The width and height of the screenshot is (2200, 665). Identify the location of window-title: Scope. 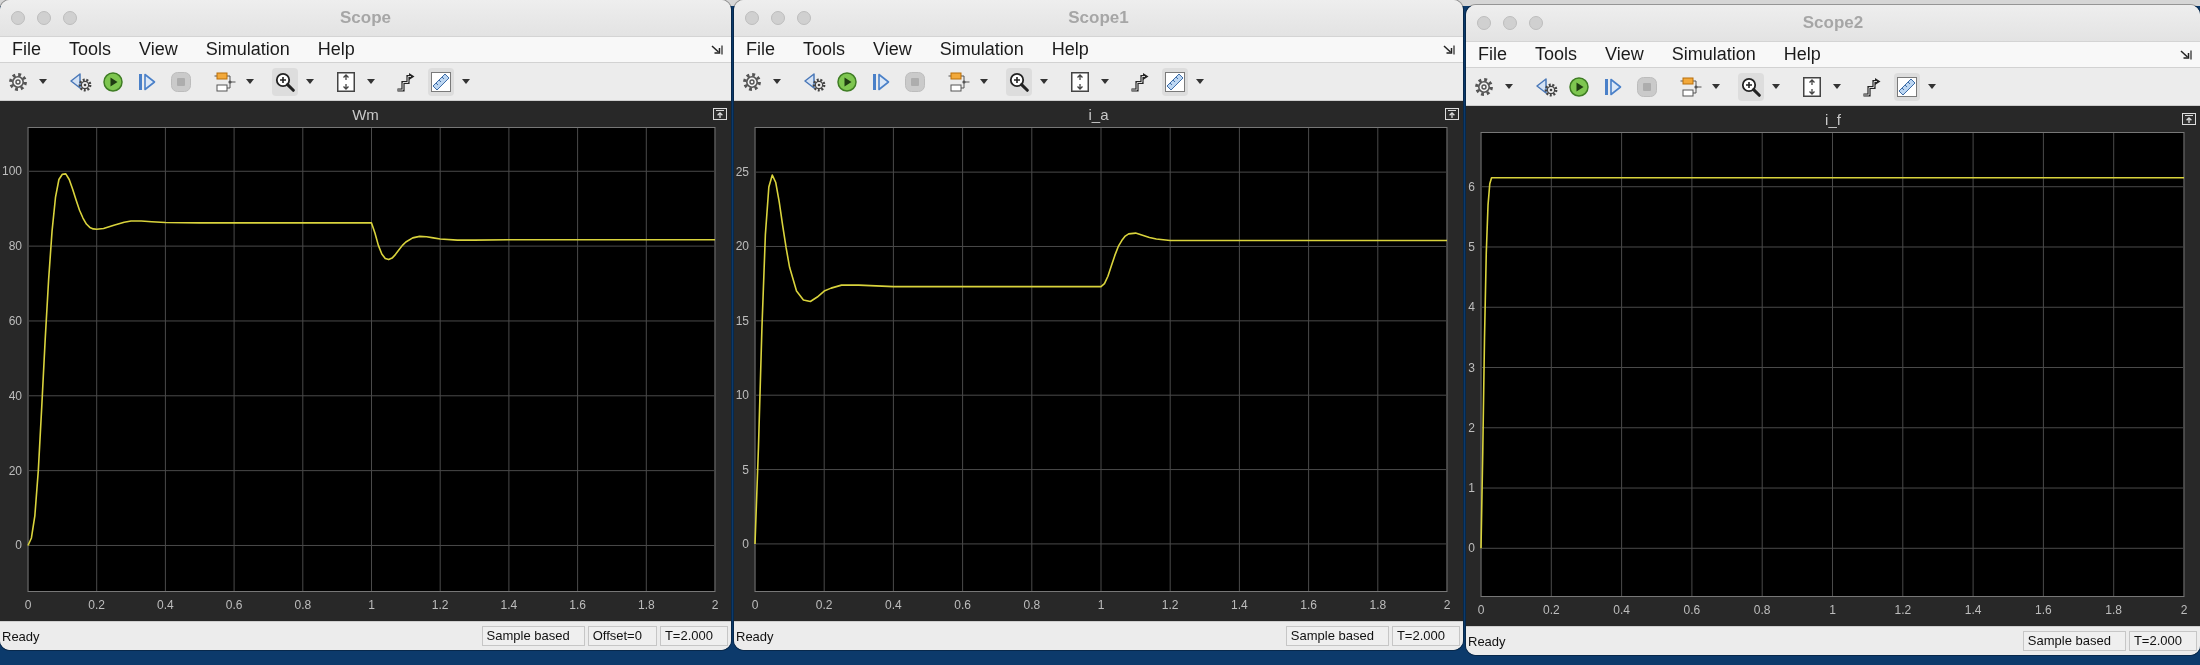
(365, 18).